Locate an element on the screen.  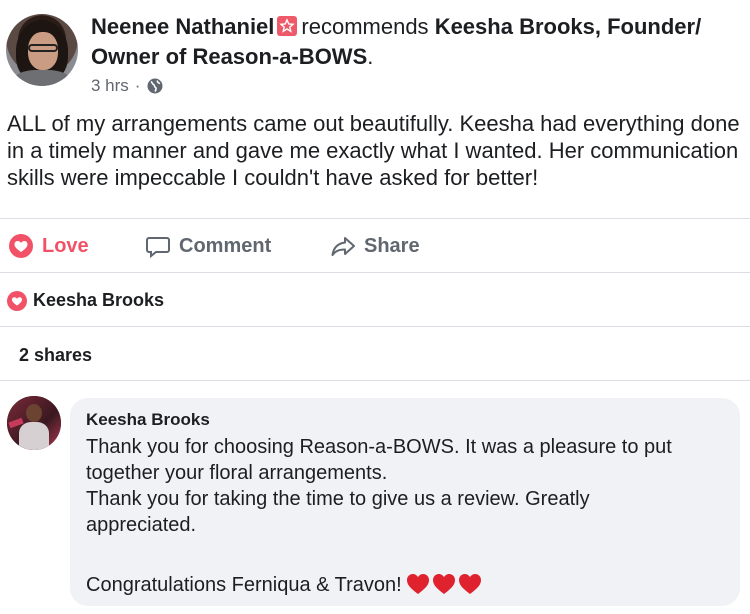
shares-count: 2 shares is located at coordinates (55, 355).